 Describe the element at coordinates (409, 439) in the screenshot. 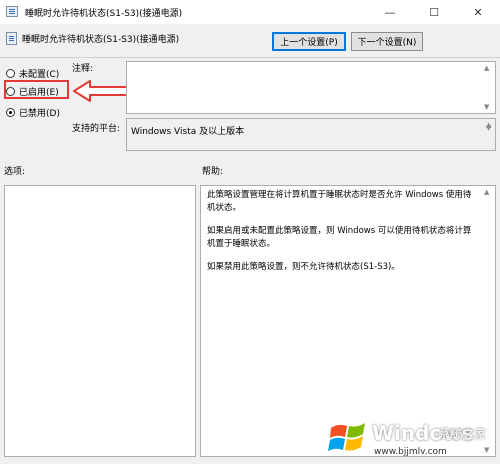

I see `watermark: Windows 系统之家 www.bjjmlv.com` at that location.